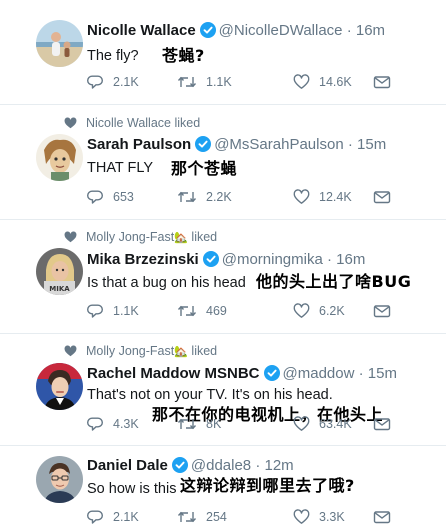 This screenshot has width=446, height=527. I want to click on display-name: Daniel Dale, so click(127, 465).